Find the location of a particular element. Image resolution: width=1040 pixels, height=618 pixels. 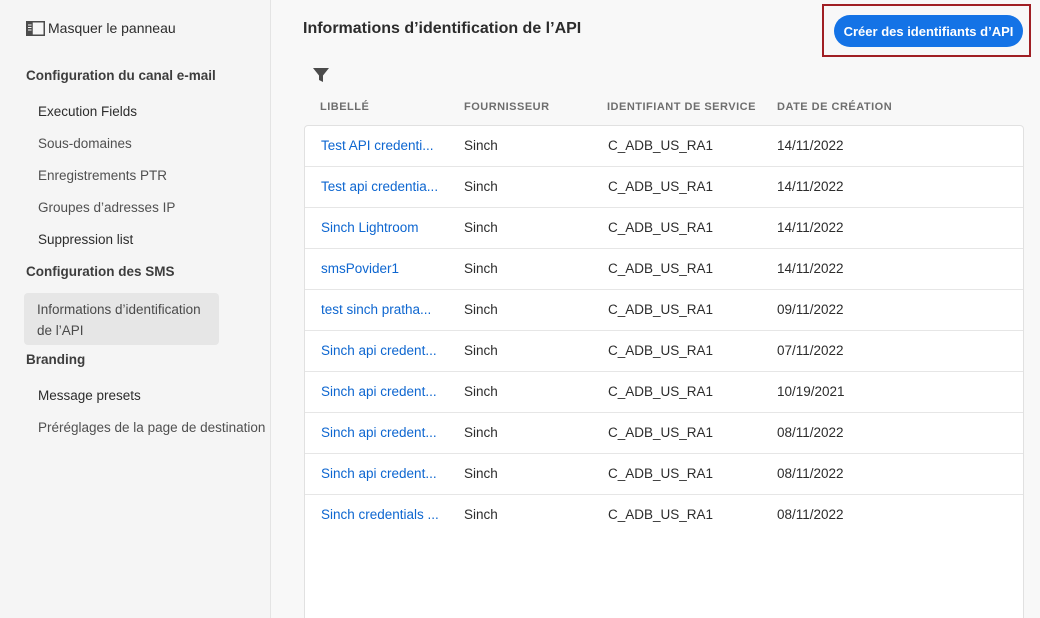

sidebar-item-api-credentials: Informations d’identification de l’API is located at coordinates (121, 319).